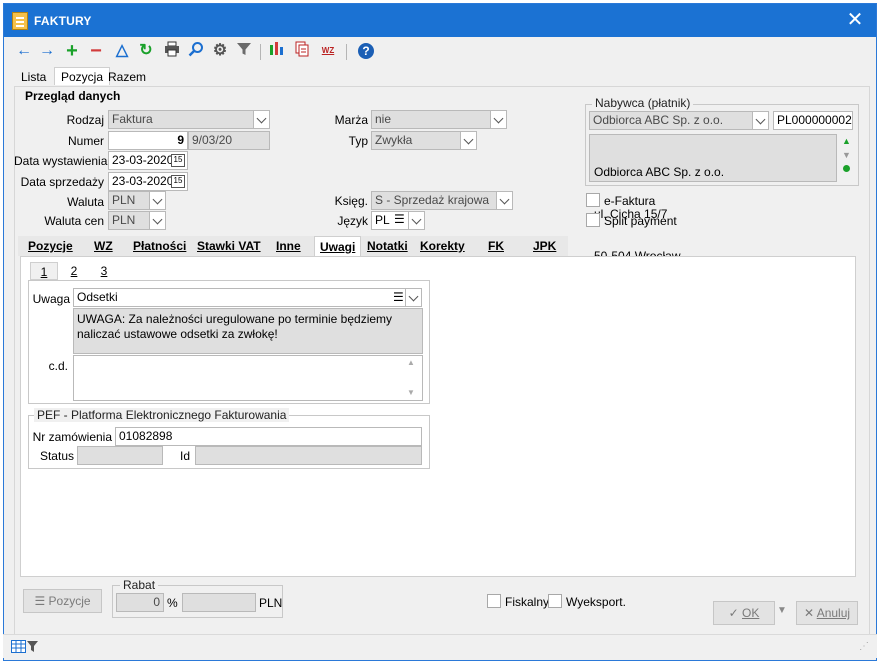 The width and height of the screenshot is (880, 664). Describe the element at coordinates (413, 297) in the screenshot. I see `uwaga-dropdown-icon` at that location.